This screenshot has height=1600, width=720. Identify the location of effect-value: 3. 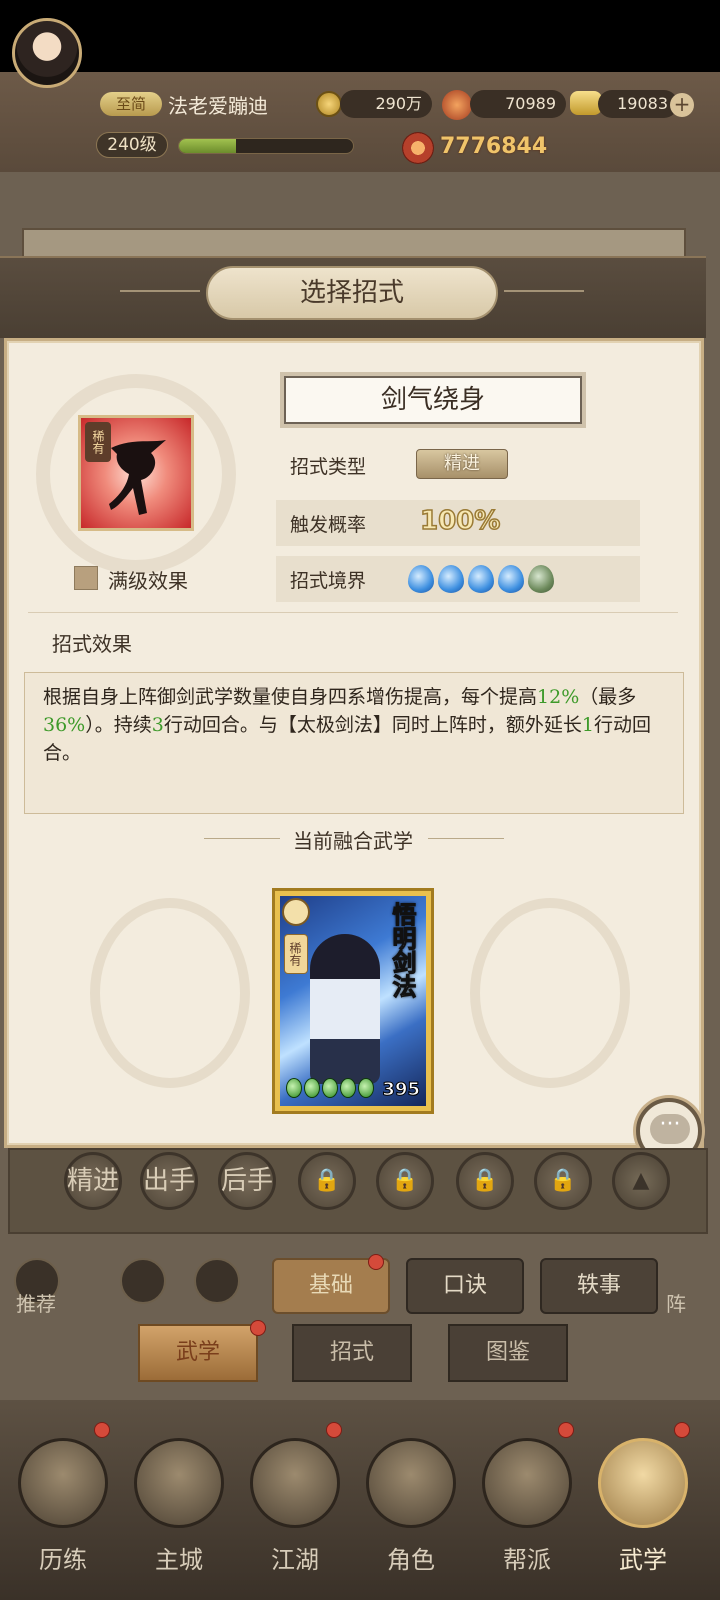
(157, 725).